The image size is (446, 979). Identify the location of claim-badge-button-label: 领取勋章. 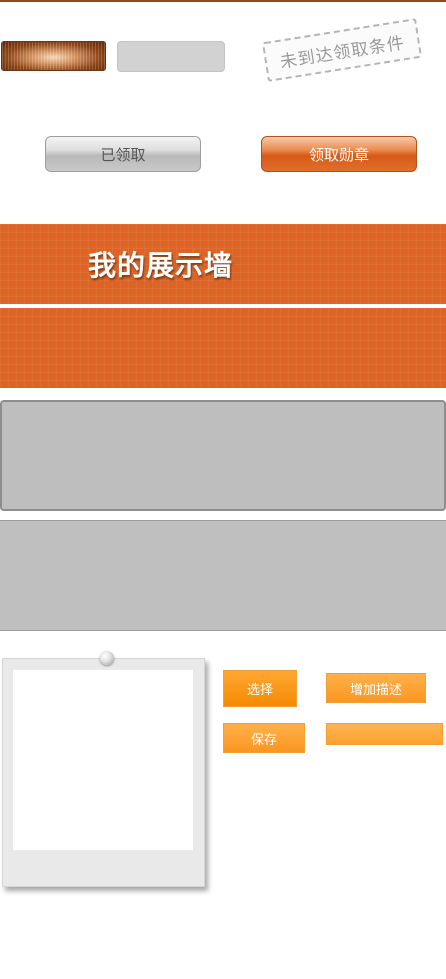
(338, 154).